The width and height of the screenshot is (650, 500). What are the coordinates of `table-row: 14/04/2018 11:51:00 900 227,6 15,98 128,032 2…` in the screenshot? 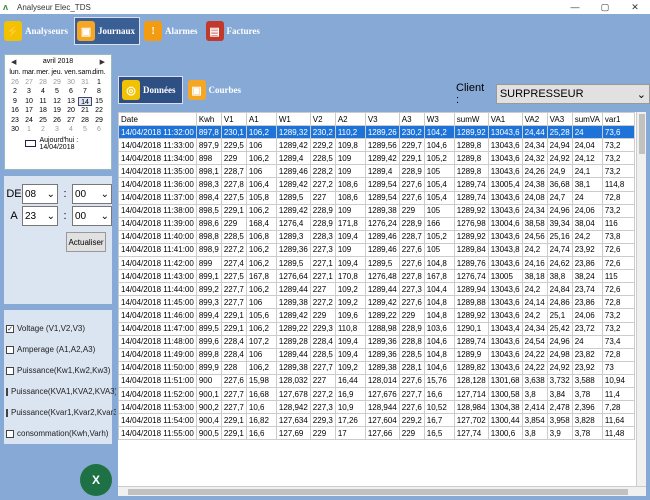 It's located at (376, 380).